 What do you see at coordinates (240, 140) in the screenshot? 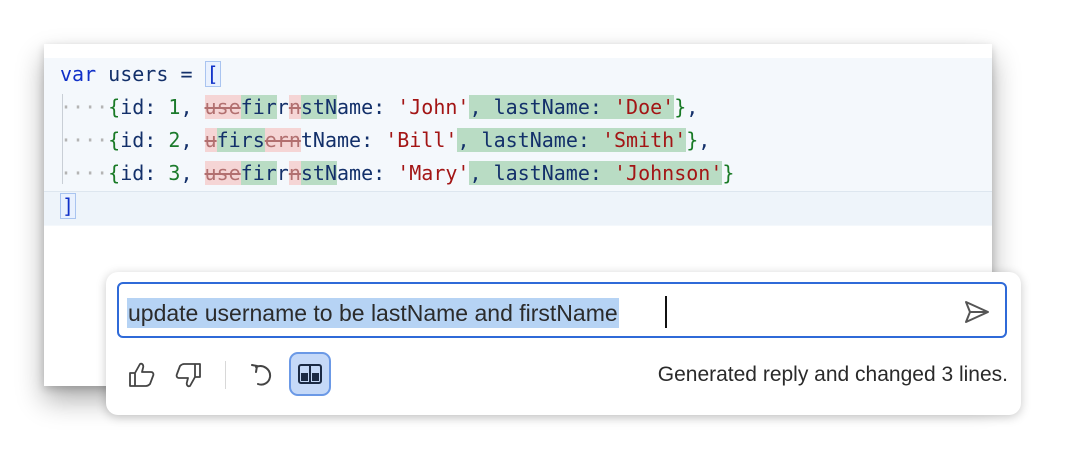
I see `diff-inserted-text: firs` at bounding box center [240, 140].